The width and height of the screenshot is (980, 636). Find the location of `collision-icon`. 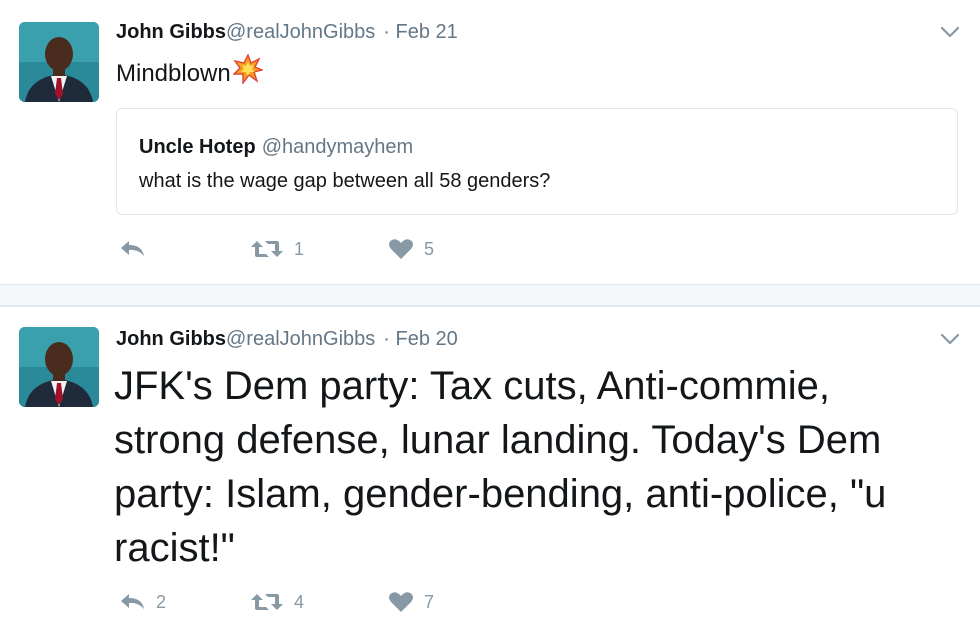

collision-icon is located at coordinates (248, 72).